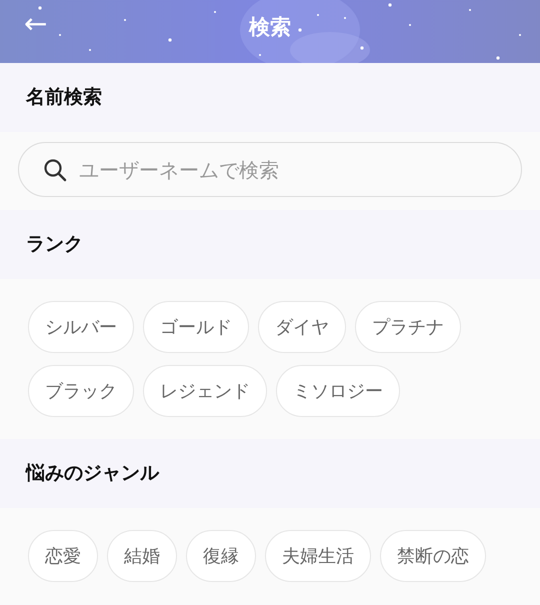 This screenshot has height=605, width=540. Describe the element at coordinates (36, 24) in the screenshot. I see `back-button: ←` at that location.